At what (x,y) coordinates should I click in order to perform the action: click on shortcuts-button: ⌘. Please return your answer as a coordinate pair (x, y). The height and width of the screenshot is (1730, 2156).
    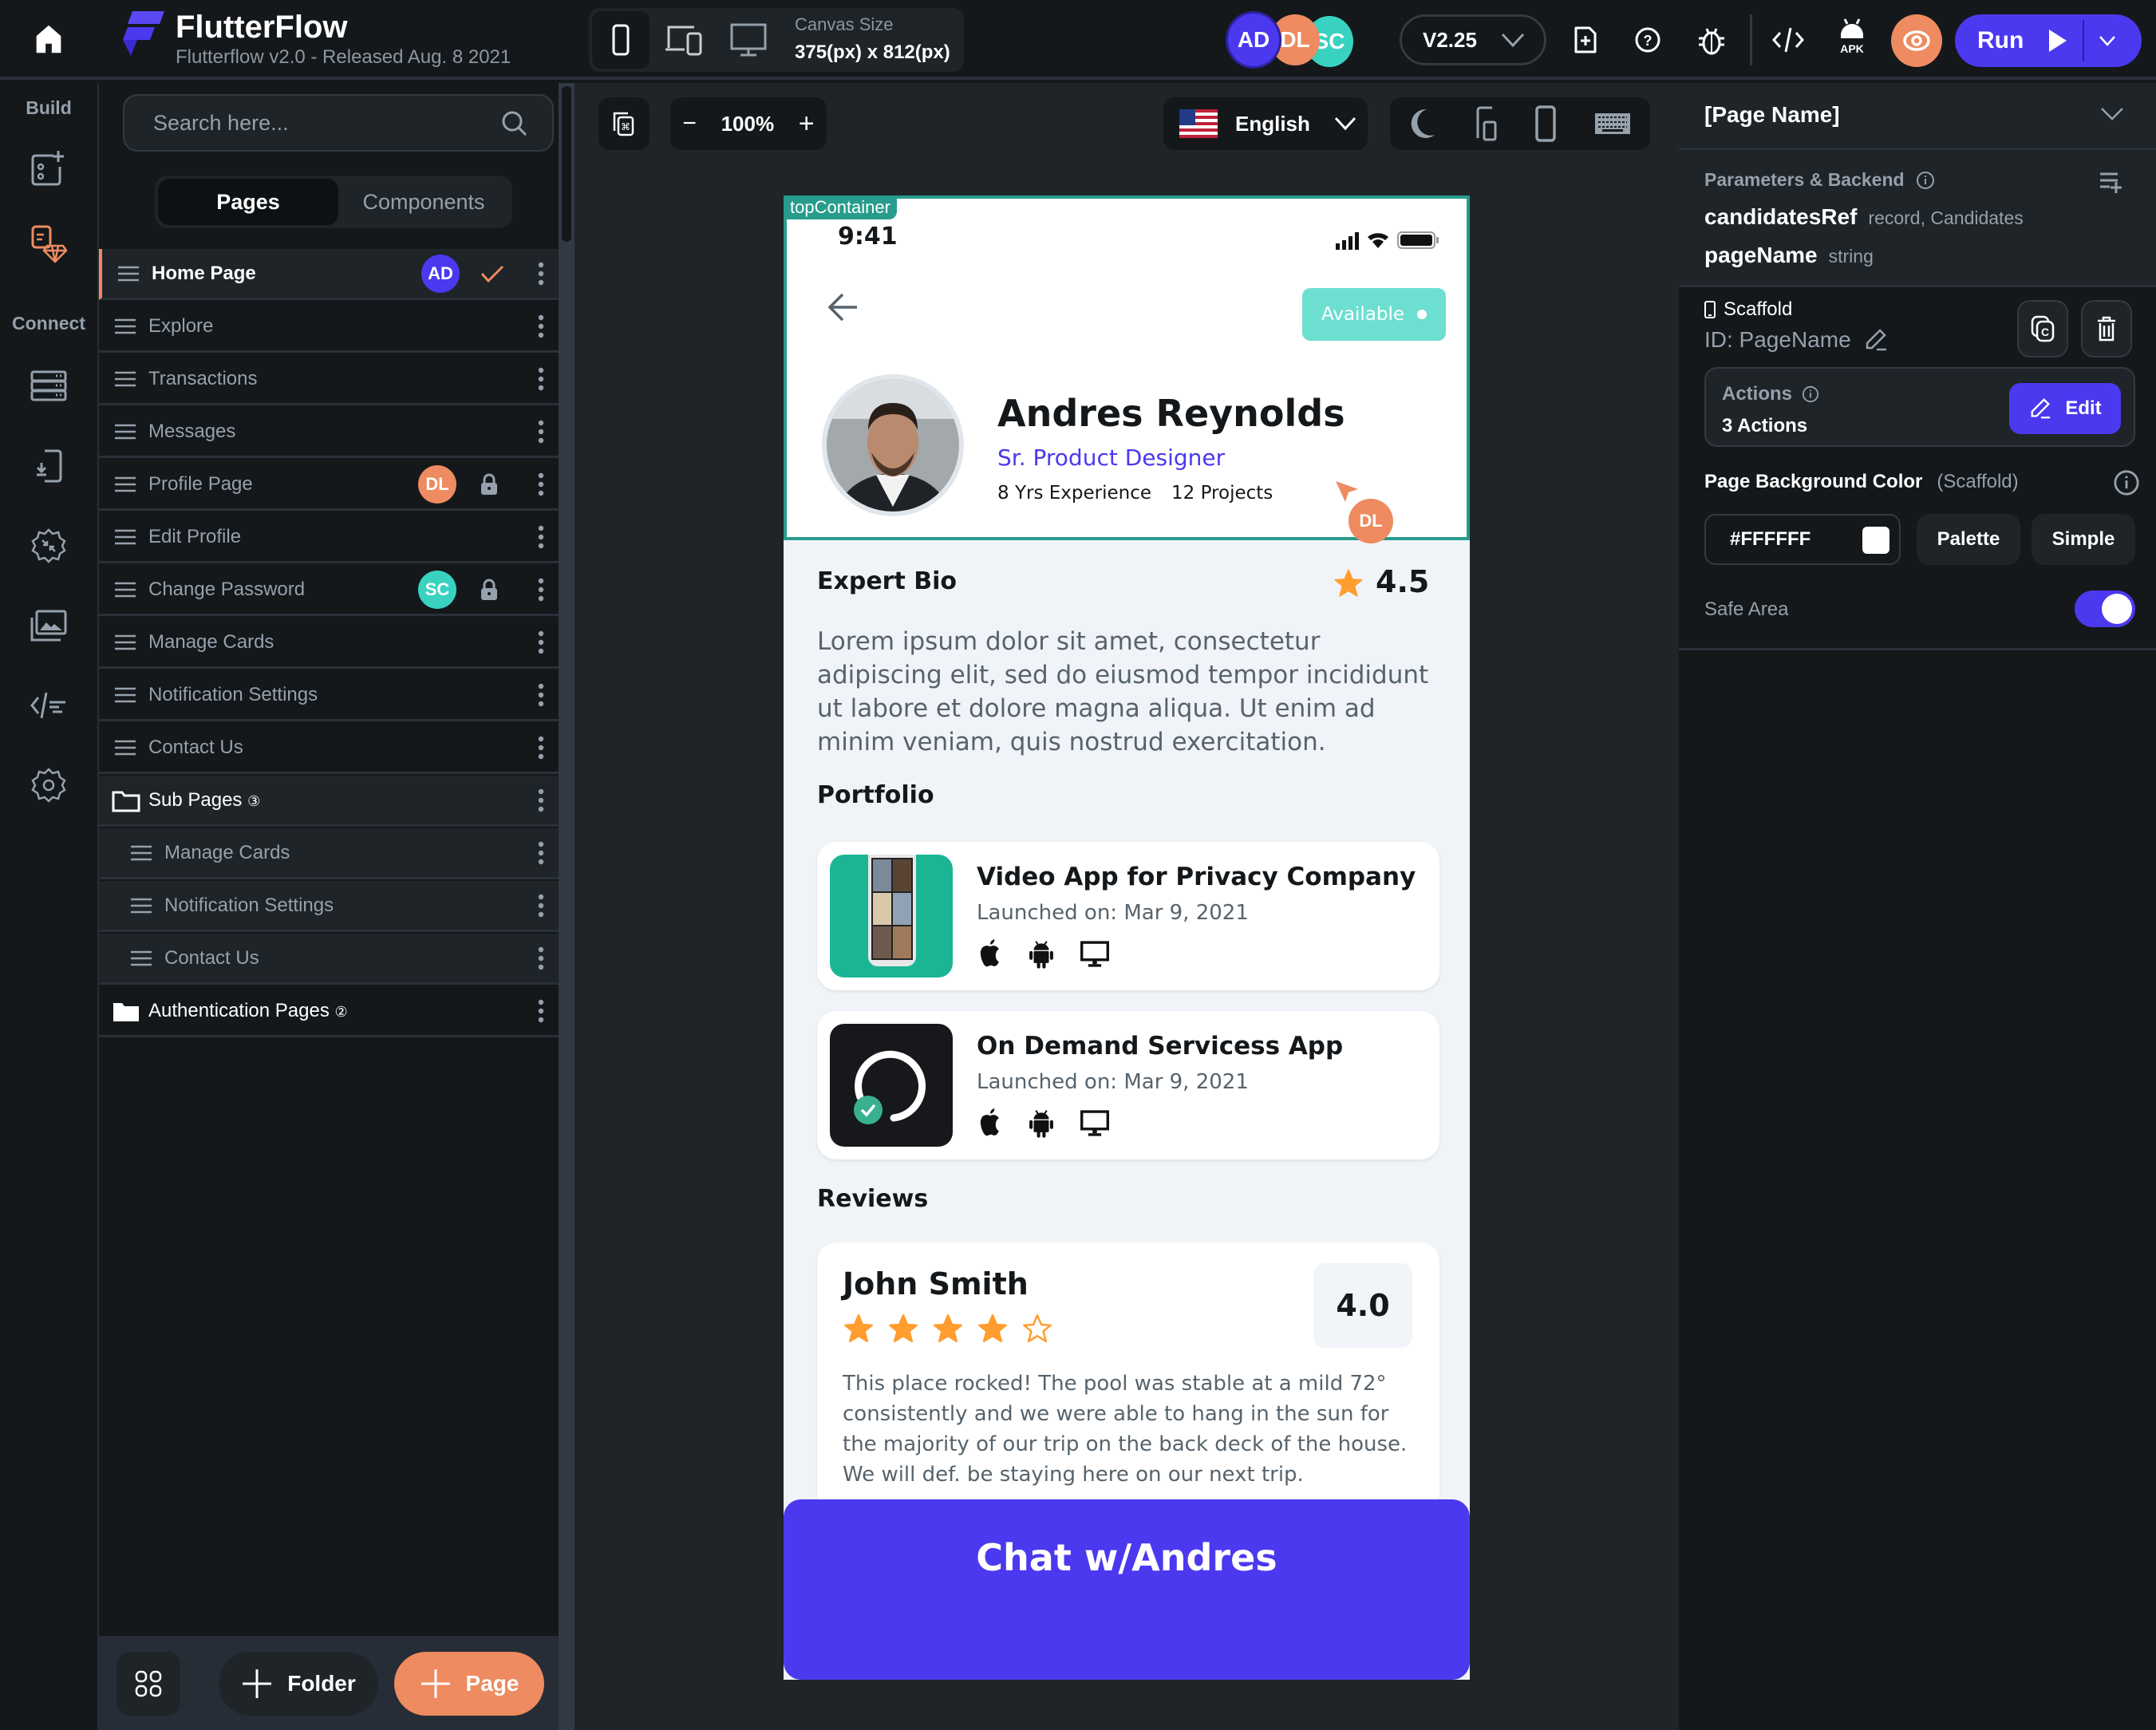
    Looking at the image, I should click on (624, 123).